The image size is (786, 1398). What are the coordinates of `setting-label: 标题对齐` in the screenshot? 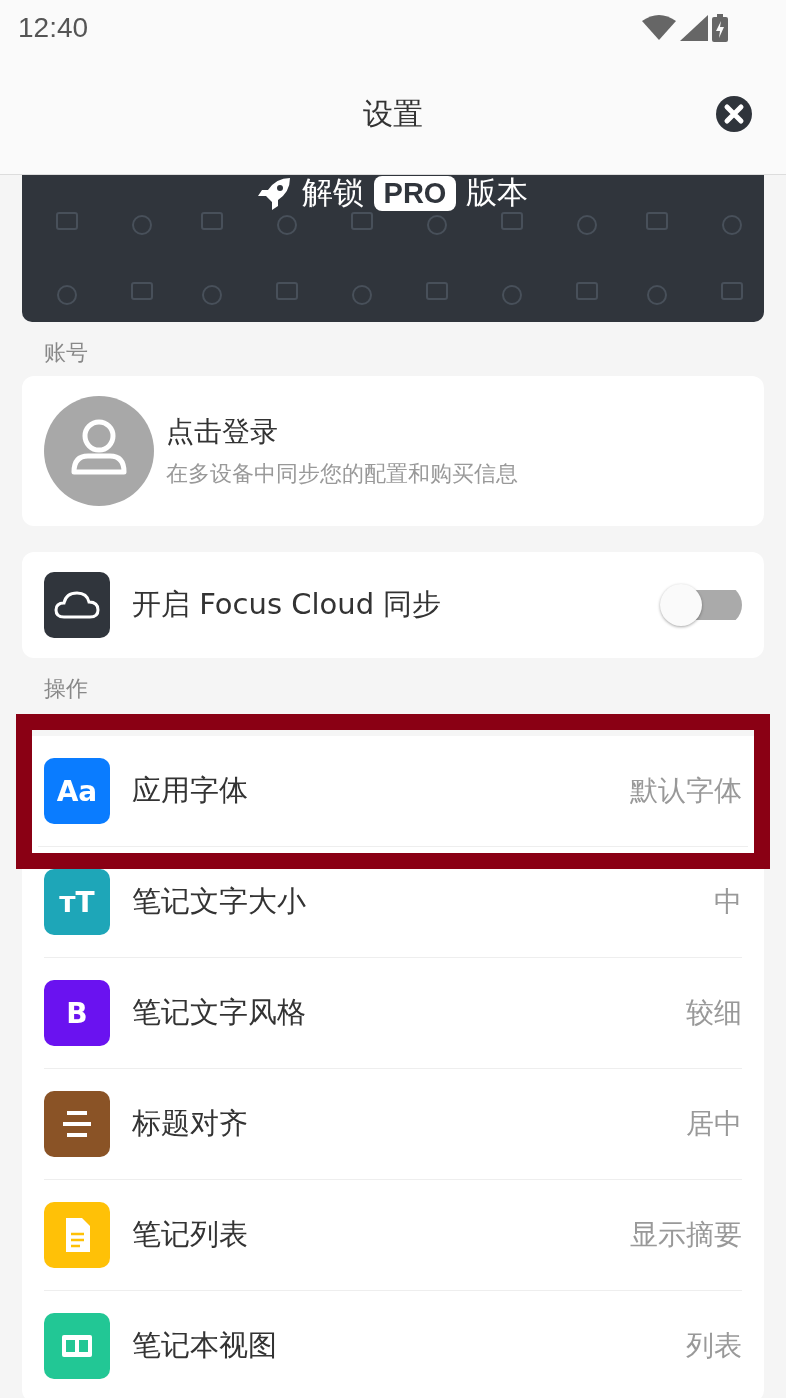 It's located at (190, 1123).